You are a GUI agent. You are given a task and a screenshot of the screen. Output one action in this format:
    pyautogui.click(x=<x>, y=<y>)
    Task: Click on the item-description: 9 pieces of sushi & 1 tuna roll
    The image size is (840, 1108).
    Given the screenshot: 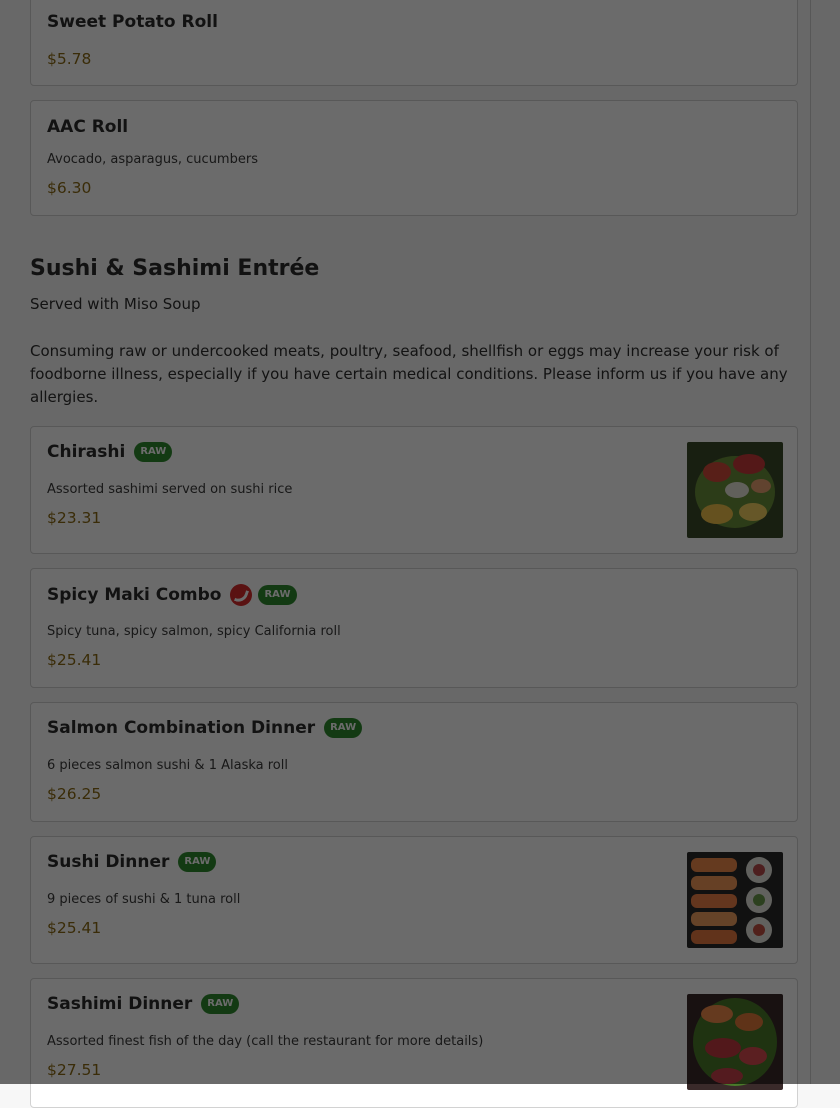 What is the action you would take?
    pyautogui.click(x=144, y=899)
    